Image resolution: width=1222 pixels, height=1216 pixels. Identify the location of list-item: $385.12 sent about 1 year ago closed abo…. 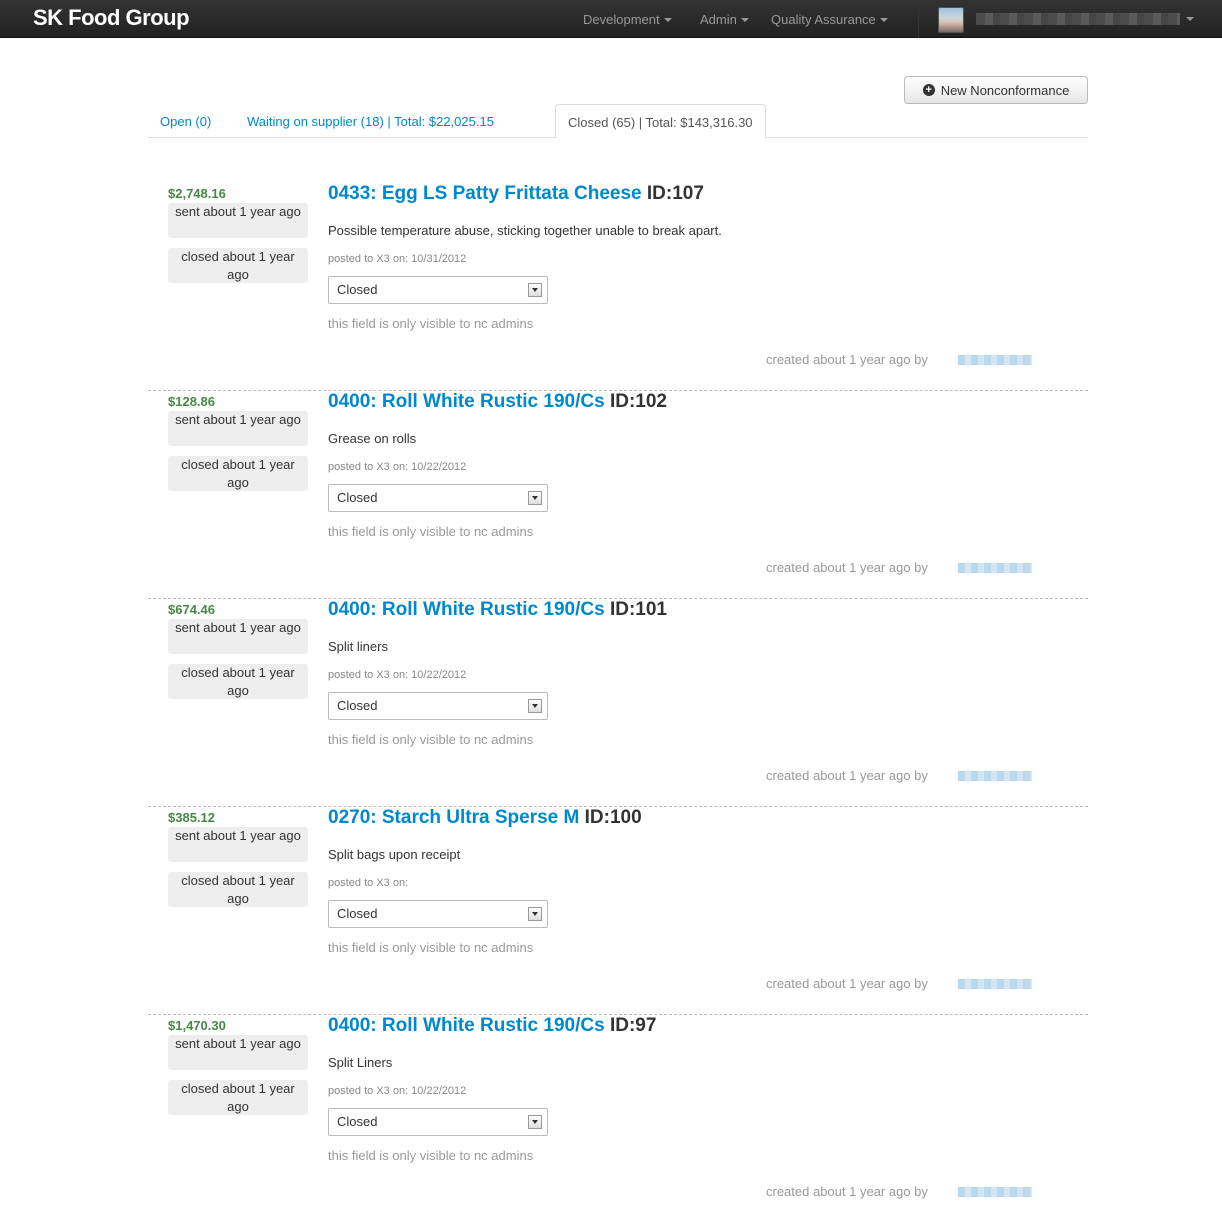
(618, 911).